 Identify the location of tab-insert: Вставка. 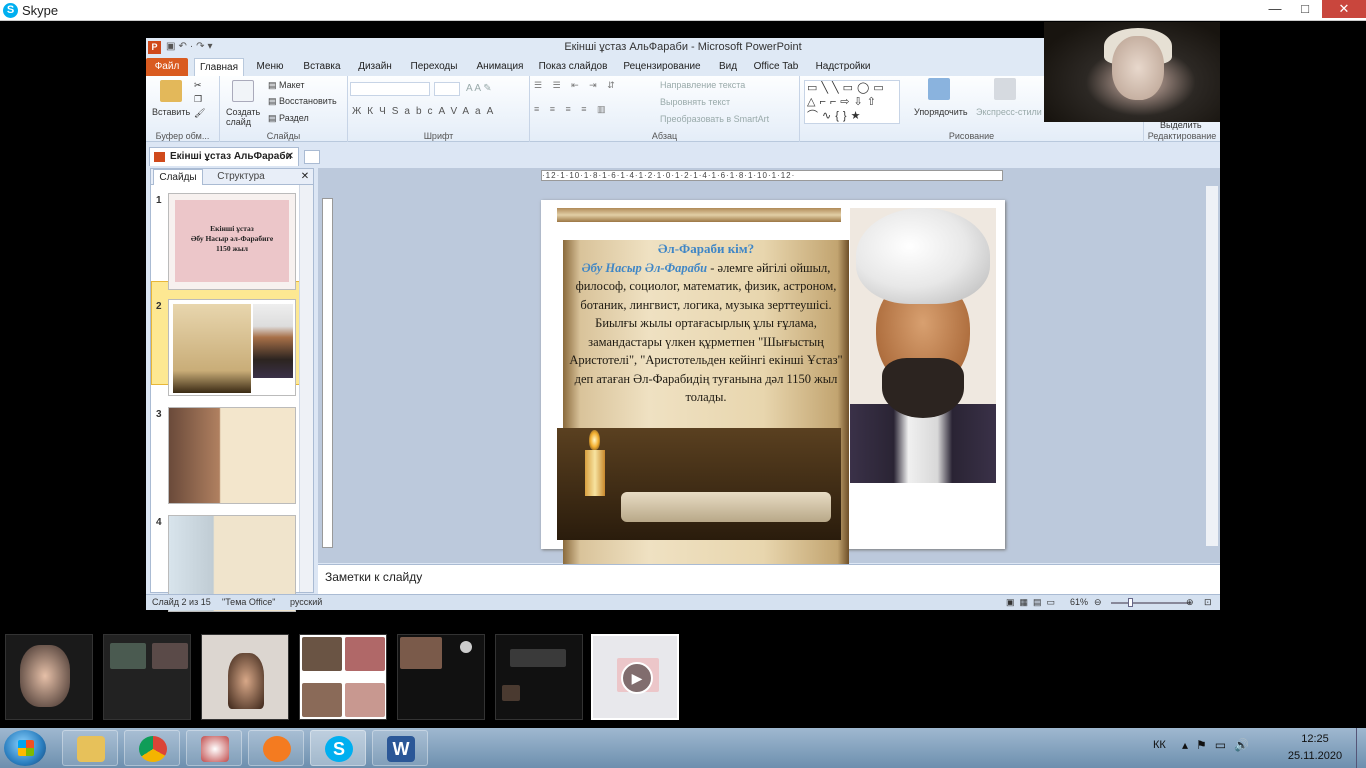
(322, 67).